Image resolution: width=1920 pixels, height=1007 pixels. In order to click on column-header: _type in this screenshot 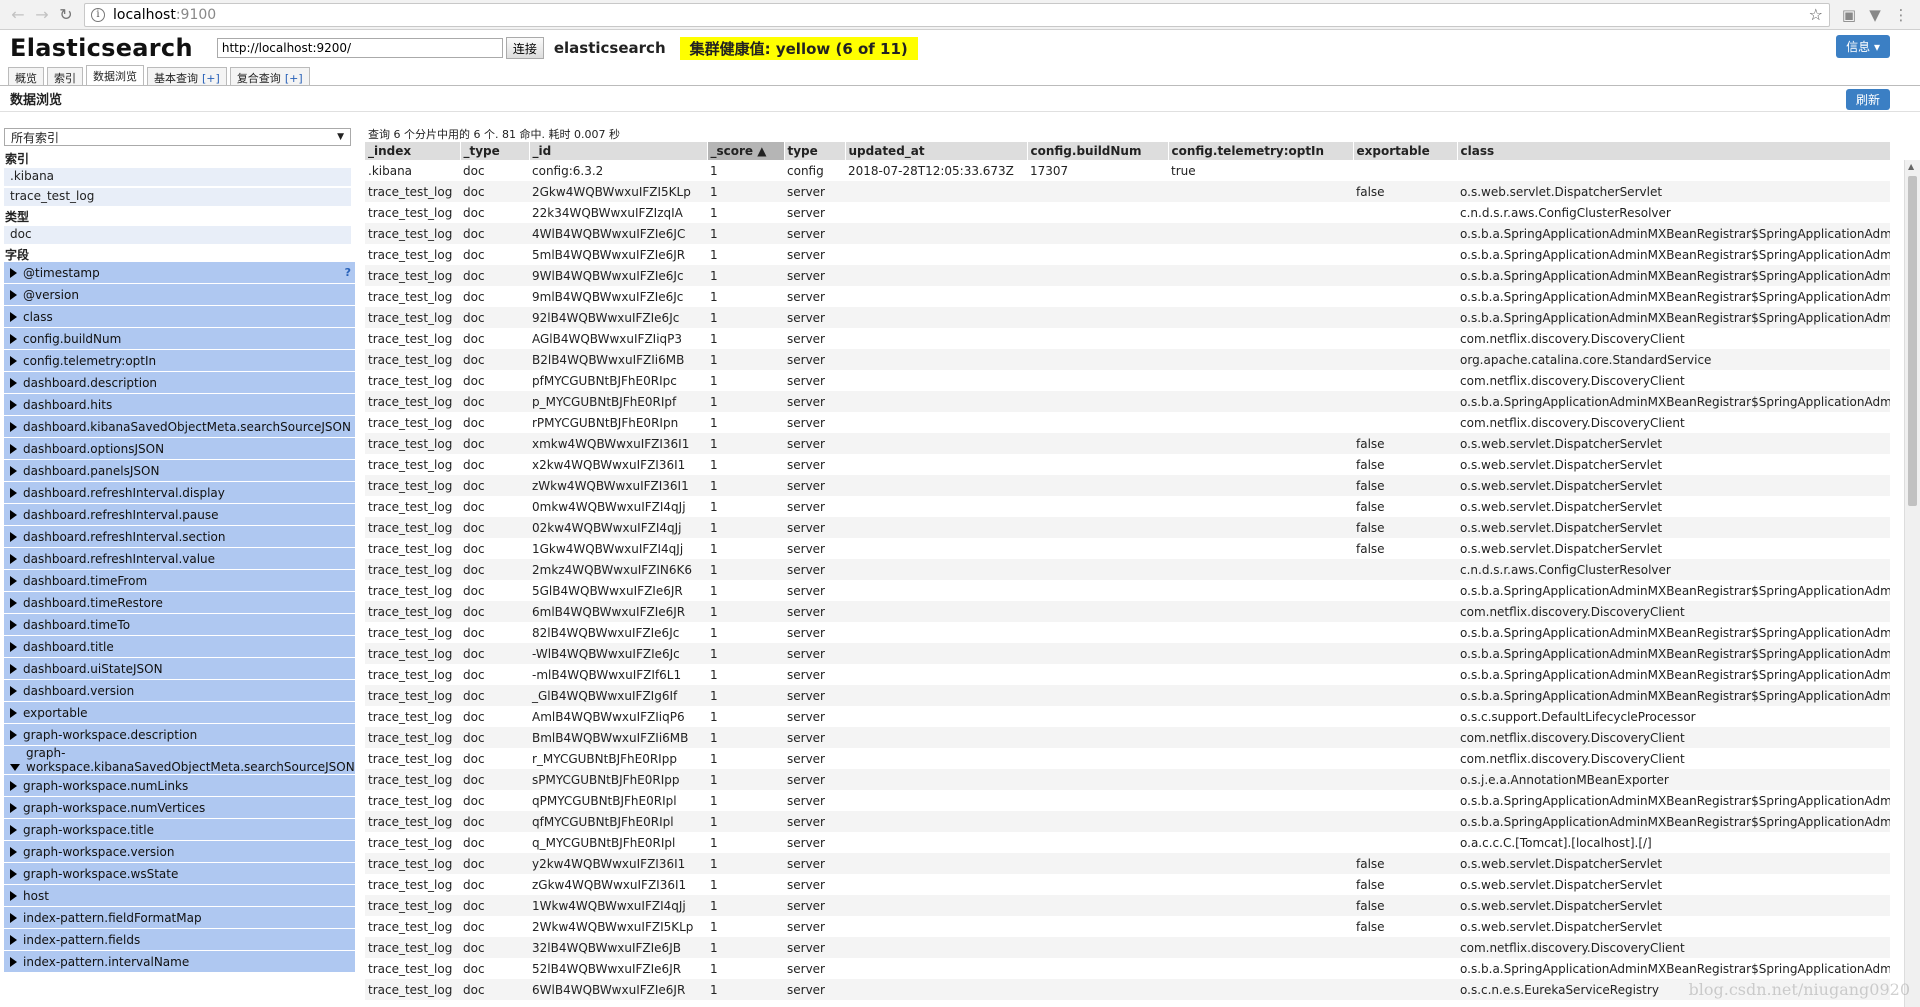, I will do `click(495, 151)`.